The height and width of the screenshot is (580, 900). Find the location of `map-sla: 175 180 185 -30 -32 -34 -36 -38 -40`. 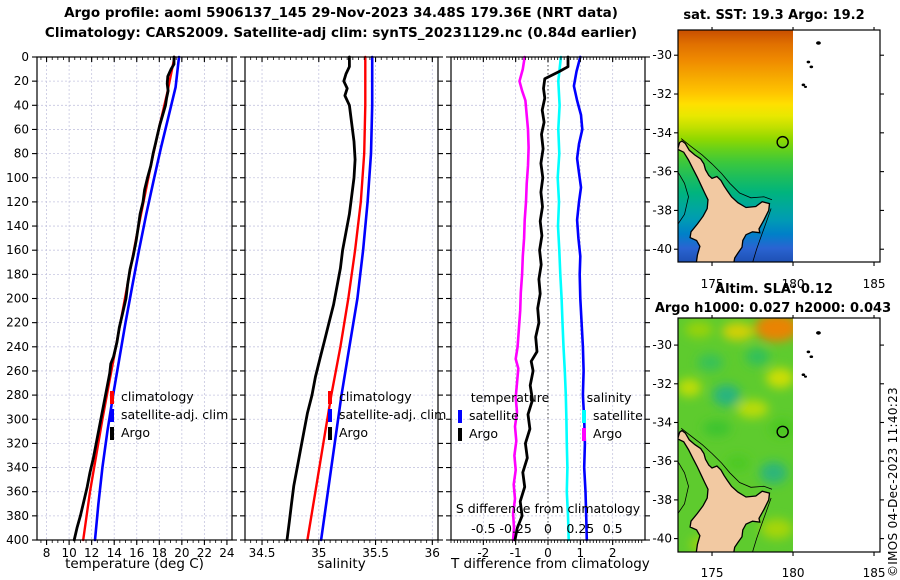

map-sla: 175 180 185 -30 -32 -34 -36 -38 -40 is located at coordinates (769, 447).